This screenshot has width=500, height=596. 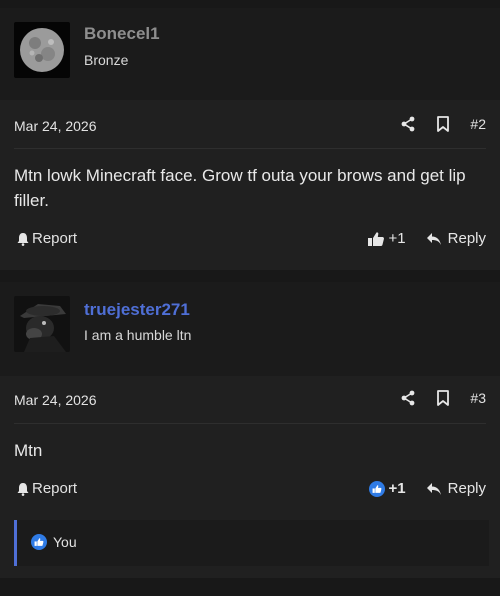 What do you see at coordinates (122, 34) in the screenshot?
I see `username: Bonecel1` at bounding box center [122, 34].